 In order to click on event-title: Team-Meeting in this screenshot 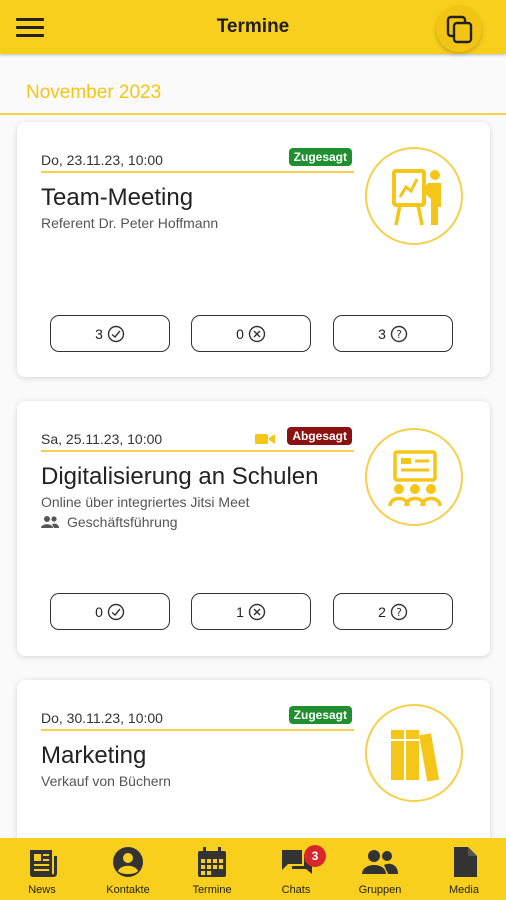, I will do `click(117, 197)`.